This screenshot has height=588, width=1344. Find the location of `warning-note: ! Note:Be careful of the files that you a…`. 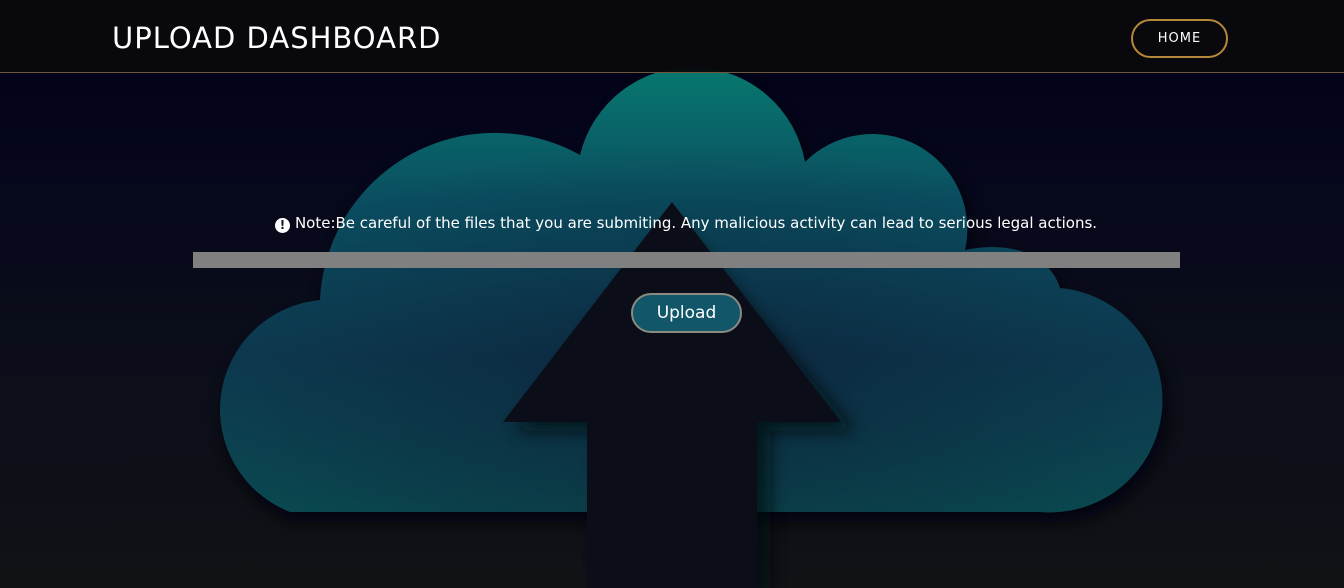

warning-note: ! Note:Be careful of the files that you a… is located at coordinates (672, 223).